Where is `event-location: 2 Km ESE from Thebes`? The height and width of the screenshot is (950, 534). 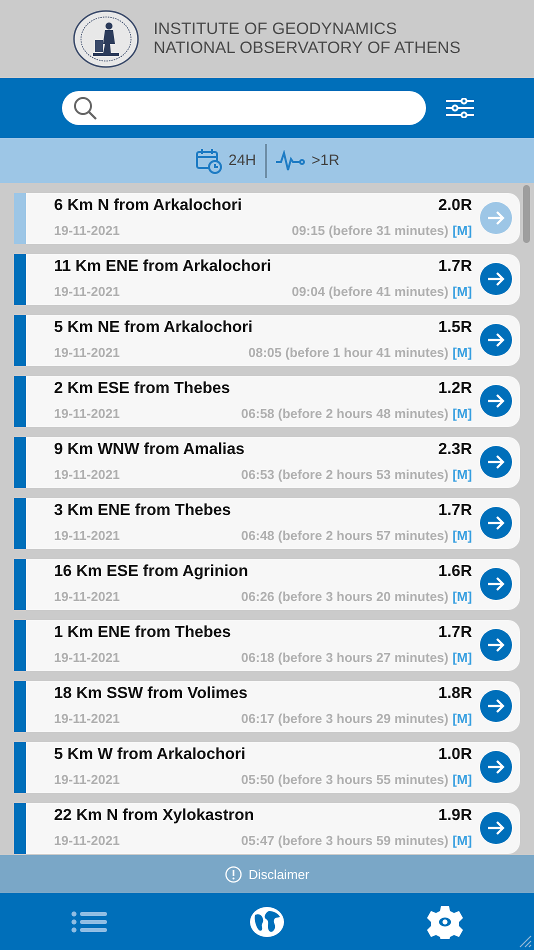
event-location: 2 Km ESE from Thebes is located at coordinates (143, 389).